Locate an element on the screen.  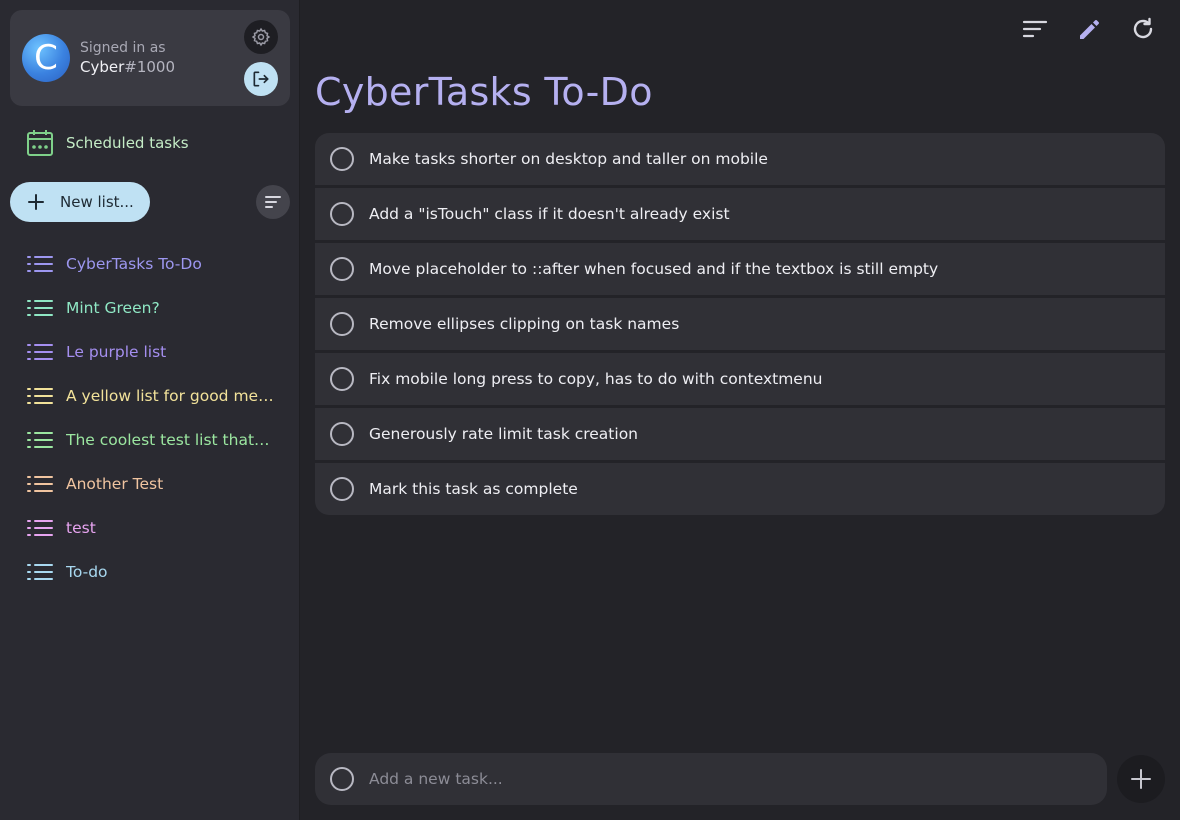
logout-icon is located at coordinates (261, 79).